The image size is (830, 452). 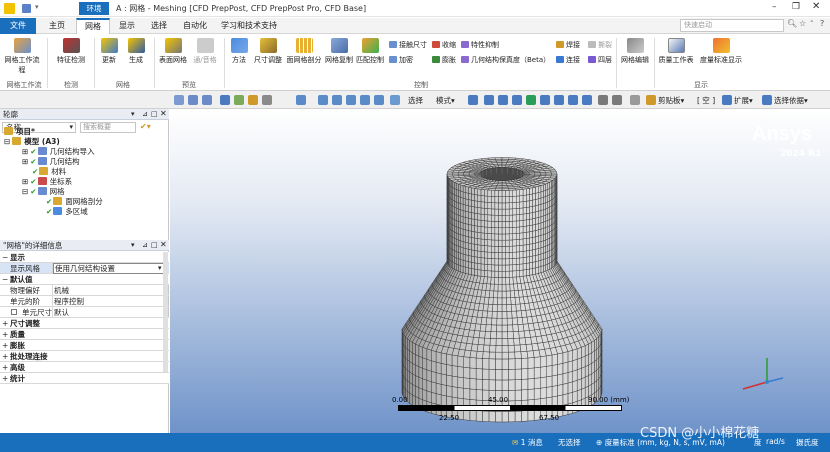 I want to click on select-edge-icon, so click(x=489, y=100).